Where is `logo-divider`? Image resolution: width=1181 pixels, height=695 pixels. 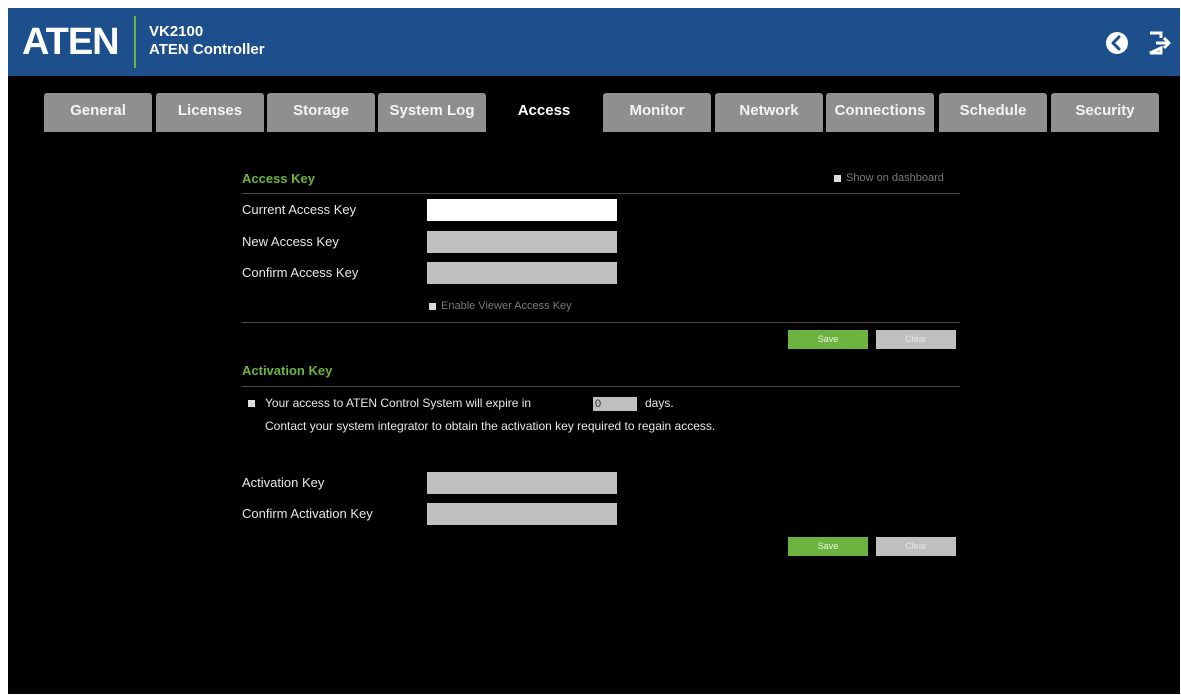 logo-divider is located at coordinates (135, 42).